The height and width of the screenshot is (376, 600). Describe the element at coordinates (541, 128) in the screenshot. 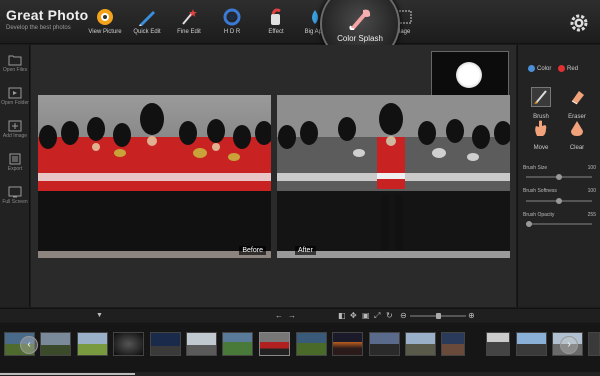

I see `hand-icon` at that location.